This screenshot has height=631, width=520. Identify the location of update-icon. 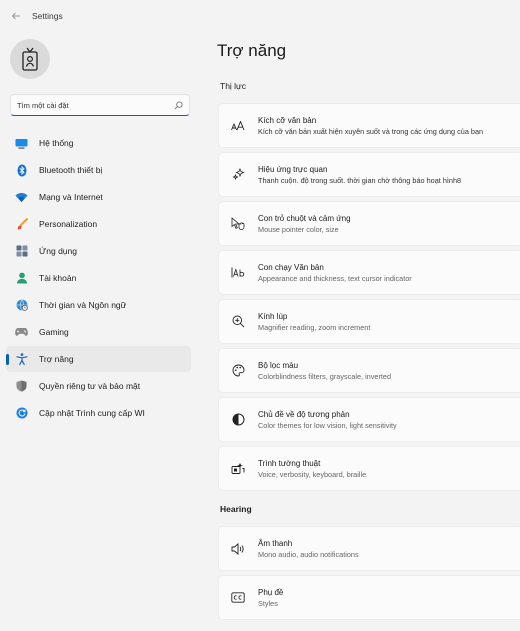
(21, 413).